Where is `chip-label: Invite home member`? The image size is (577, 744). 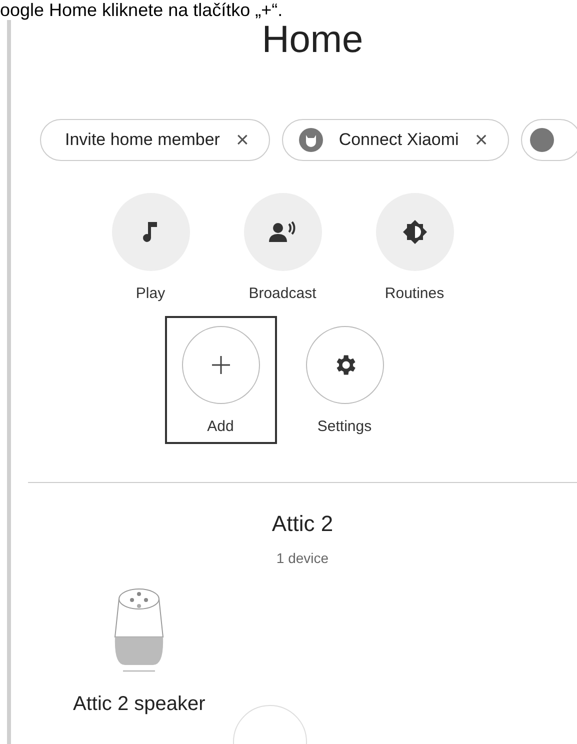
chip-label: Invite home member is located at coordinates (142, 140).